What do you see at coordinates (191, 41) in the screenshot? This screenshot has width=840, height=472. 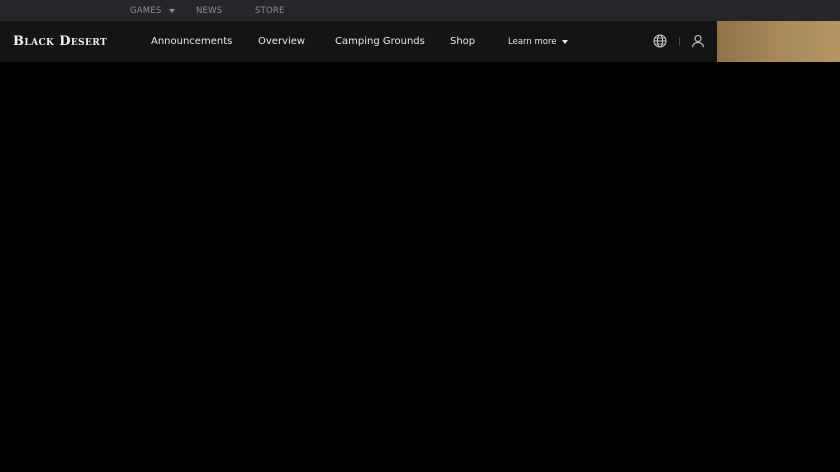 I see `nav-announcements: Announcements` at bounding box center [191, 41].